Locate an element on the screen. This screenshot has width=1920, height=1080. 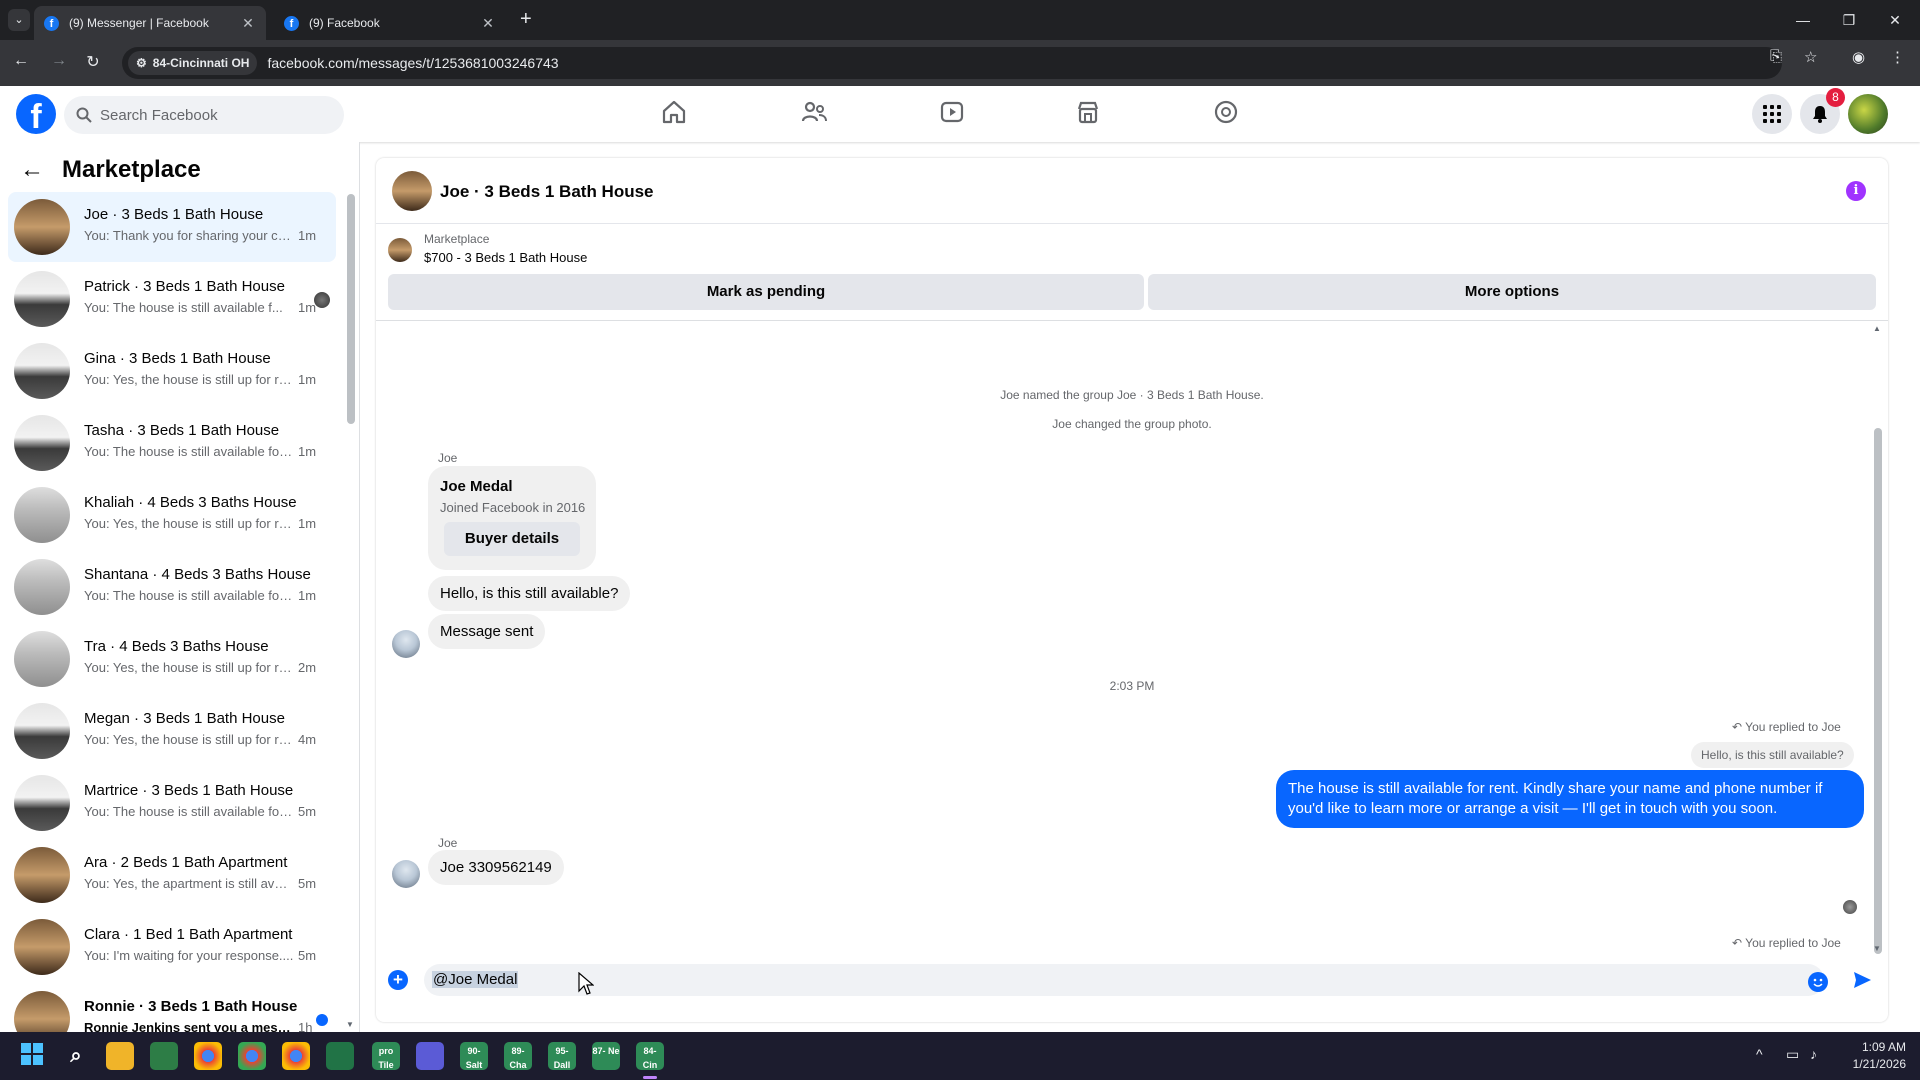
video-icon is located at coordinates (954, 114).